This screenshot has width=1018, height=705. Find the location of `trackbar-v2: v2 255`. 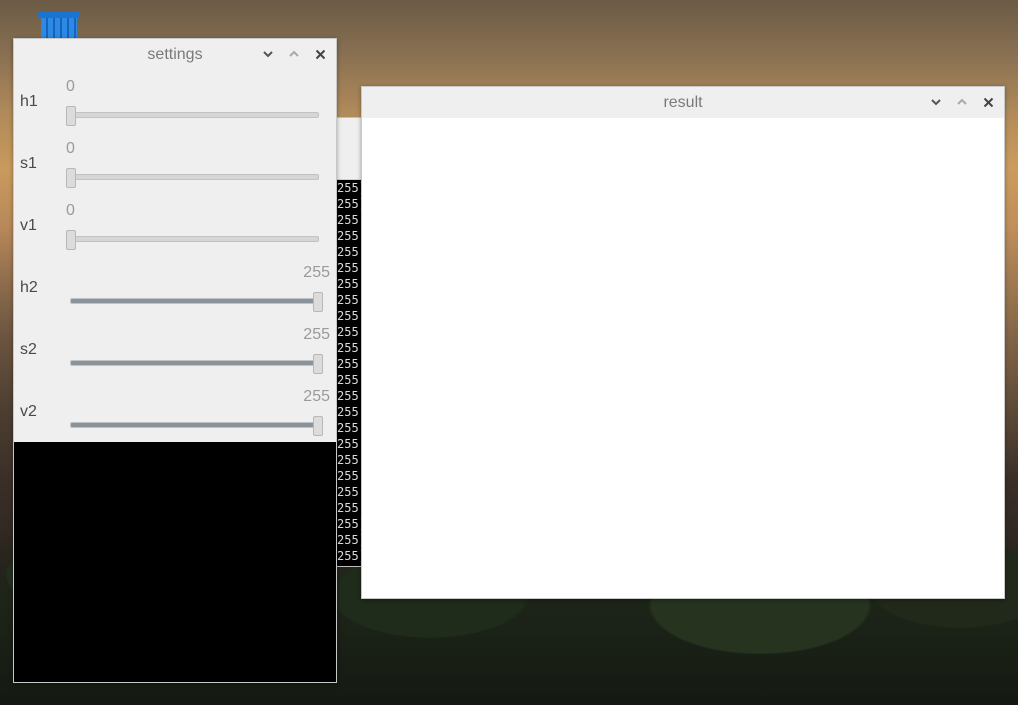

trackbar-v2: v2 255 is located at coordinates (175, 411).